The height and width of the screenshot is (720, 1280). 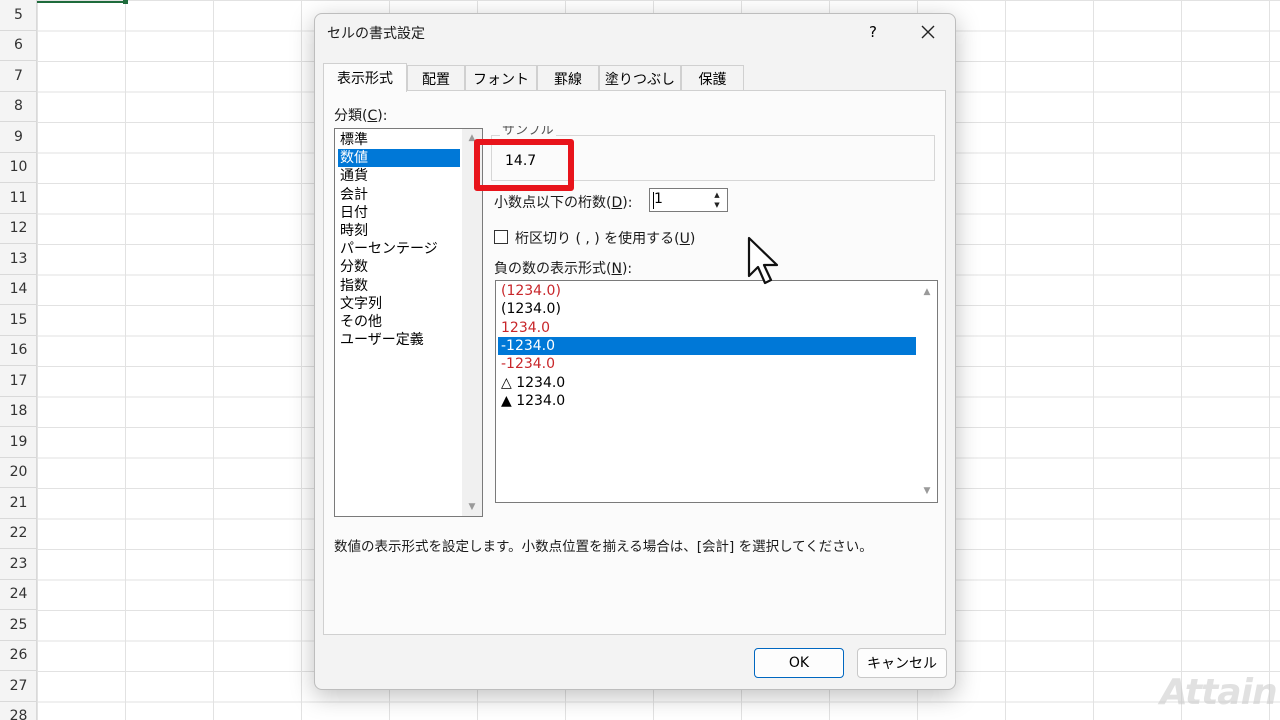 I want to click on row-header: 14, so click(x=18, y=290).